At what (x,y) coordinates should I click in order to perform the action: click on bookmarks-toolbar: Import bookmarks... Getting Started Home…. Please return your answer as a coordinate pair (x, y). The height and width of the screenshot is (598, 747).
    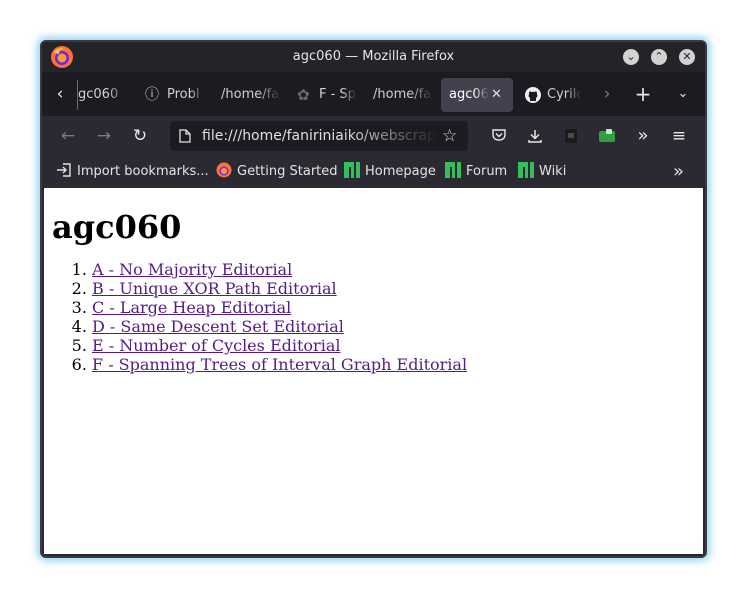
    Looking at the image, I should click on (373, 172).